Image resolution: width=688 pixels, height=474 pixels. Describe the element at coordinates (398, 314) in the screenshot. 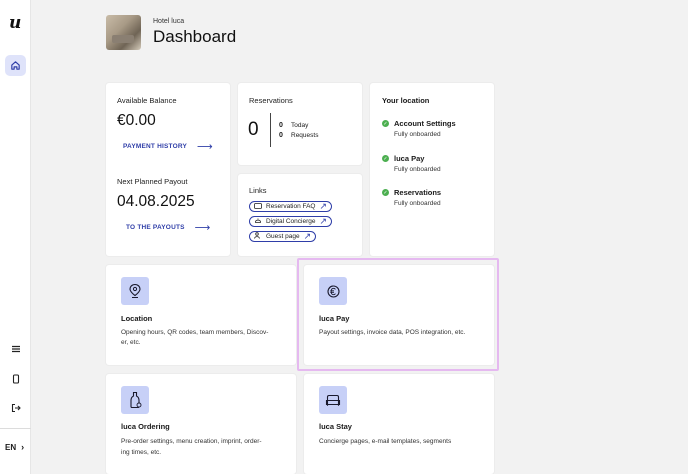

I see `focus-highlight` at that location.